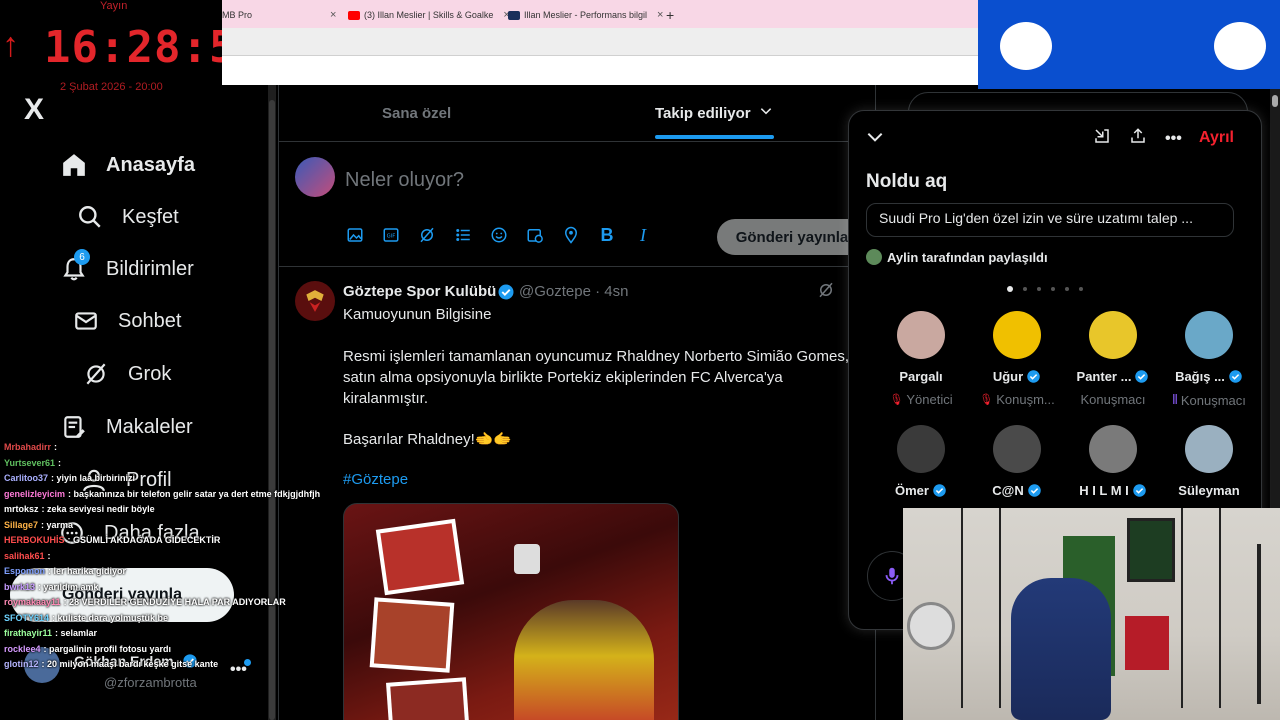 The image size is (1280, 720). I want to click on tab-title: (3) Illan Meslier | Skills & Goalke, so click(429, 15).